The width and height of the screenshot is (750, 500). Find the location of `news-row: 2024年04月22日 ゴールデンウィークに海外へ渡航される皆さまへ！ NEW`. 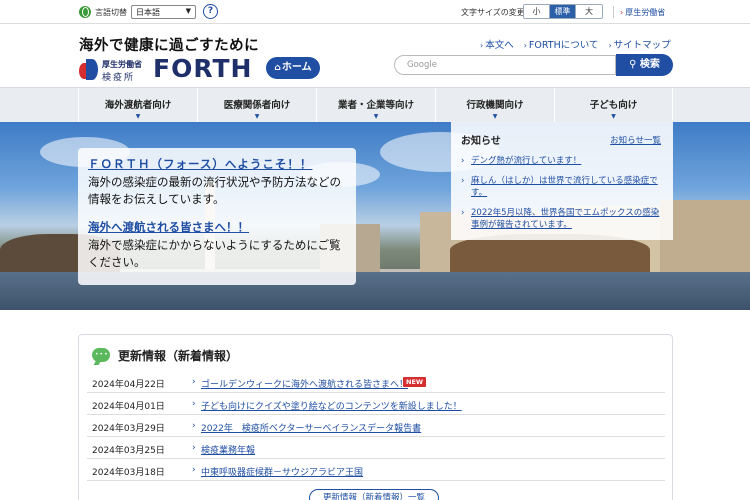

news-row: 2024年04月22日 ゴールデンウィークに海外へ渡航される皆さまへ！ NEW is located at coordinates (376, 382).